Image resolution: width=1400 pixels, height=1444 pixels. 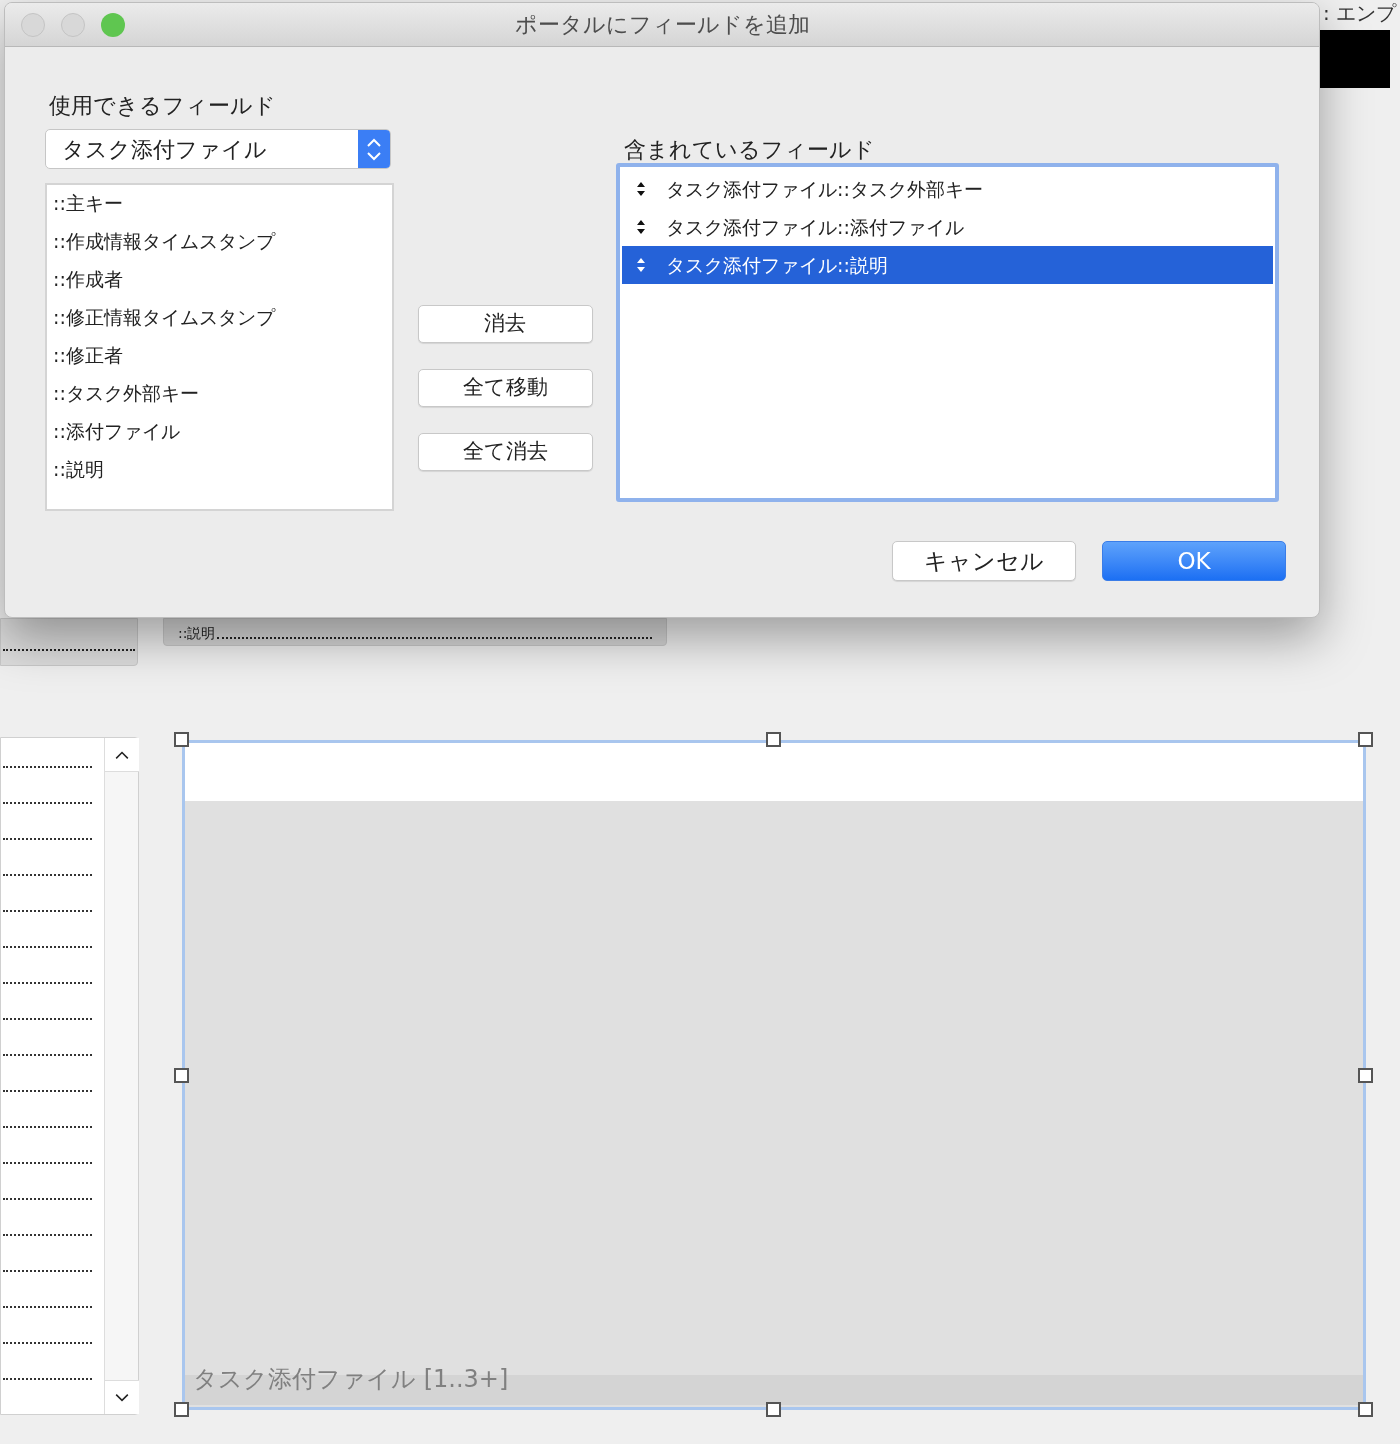 What do you see at coordinates (505, 324) in the screenshot?
I see `move-button: 消去` at bounding box center [505, 324].